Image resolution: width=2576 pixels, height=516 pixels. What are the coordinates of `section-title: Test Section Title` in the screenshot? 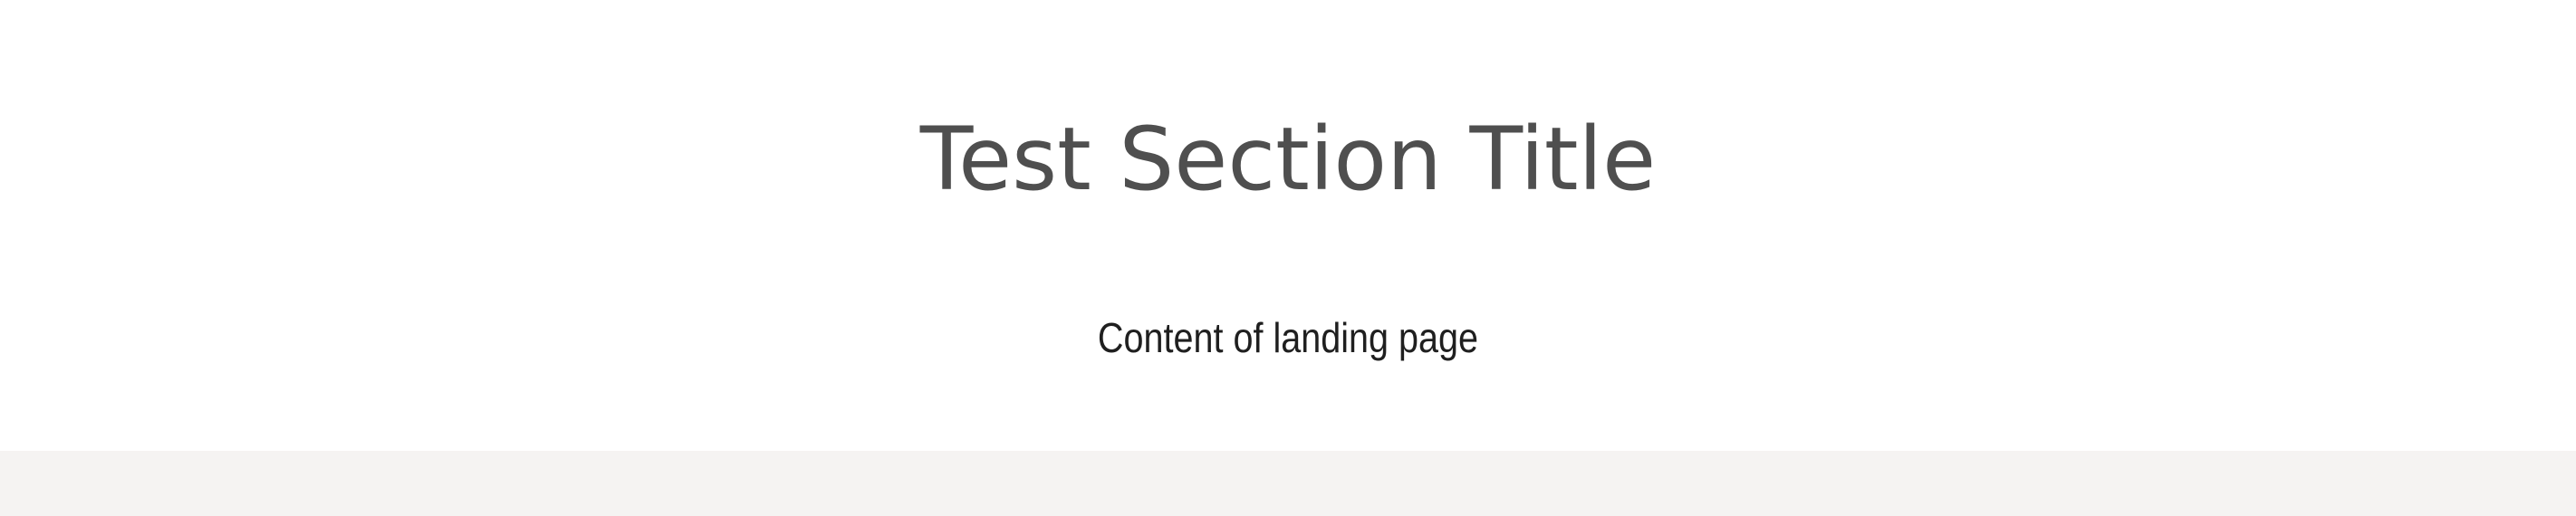 It's located at (1288, 159).